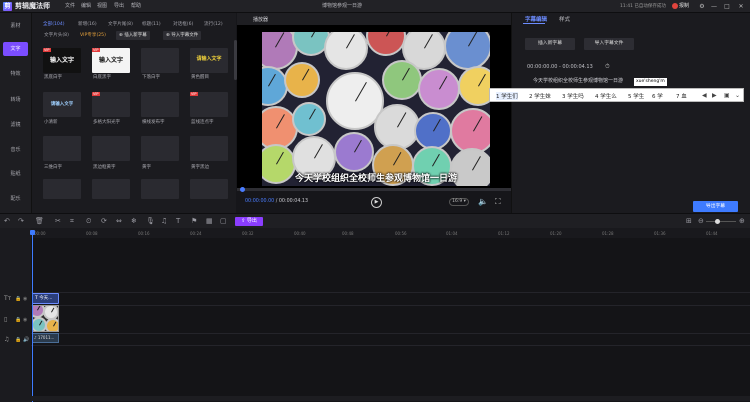 Image resolution: width=750 pixels, height=402 pixels. I want to click on subtitle-text-field: 今天学校组织全校师生参观博物馆一日游, so click(578, 80).